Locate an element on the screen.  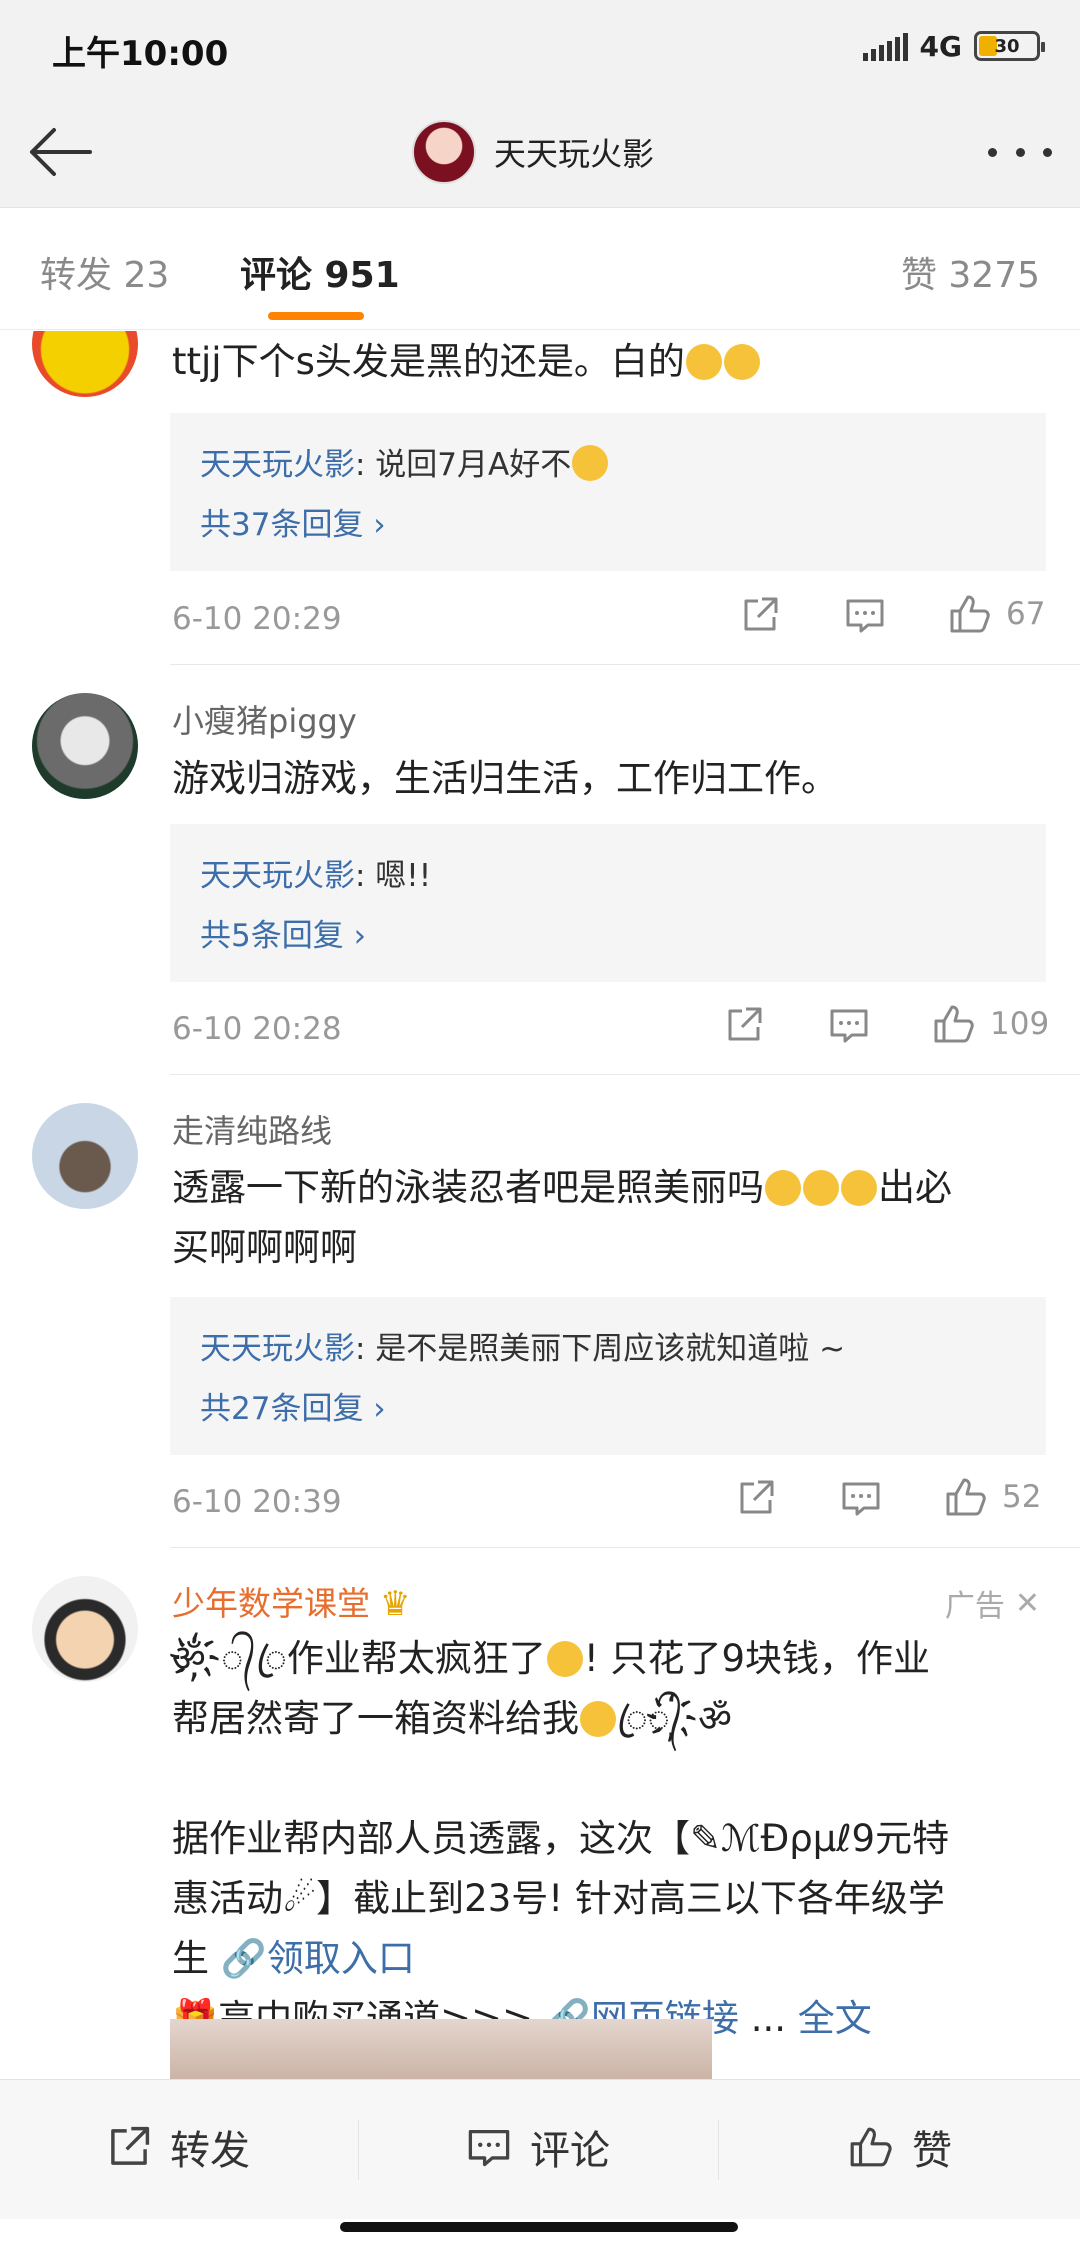
username: 走清纯路线 is located at coordinates (252, 1129).